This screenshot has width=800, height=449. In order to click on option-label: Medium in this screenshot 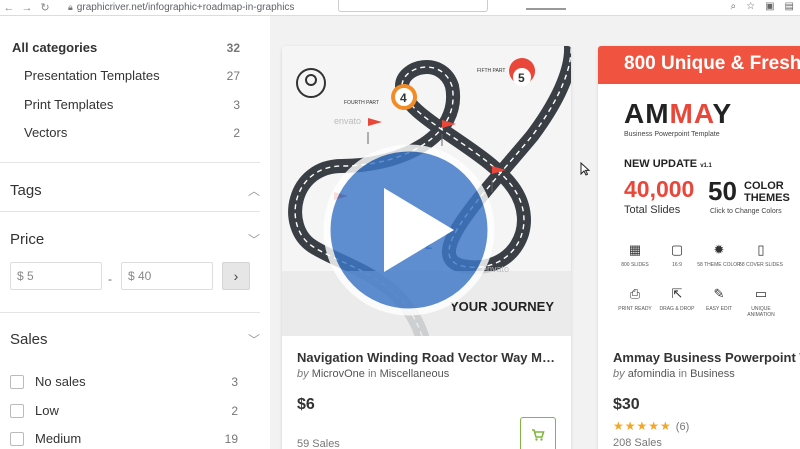, I will do `click(58, 438)`.